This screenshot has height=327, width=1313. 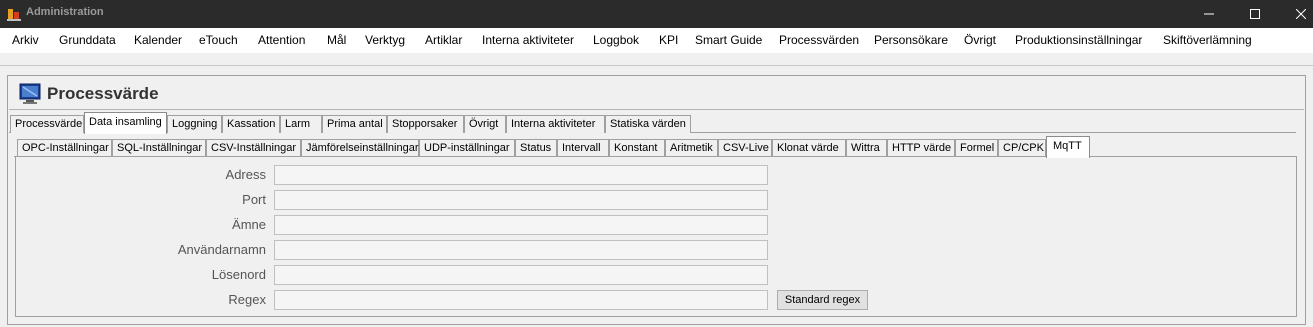 I want to click on subtab-konstant: Konstant, so click(x=637, y=148).